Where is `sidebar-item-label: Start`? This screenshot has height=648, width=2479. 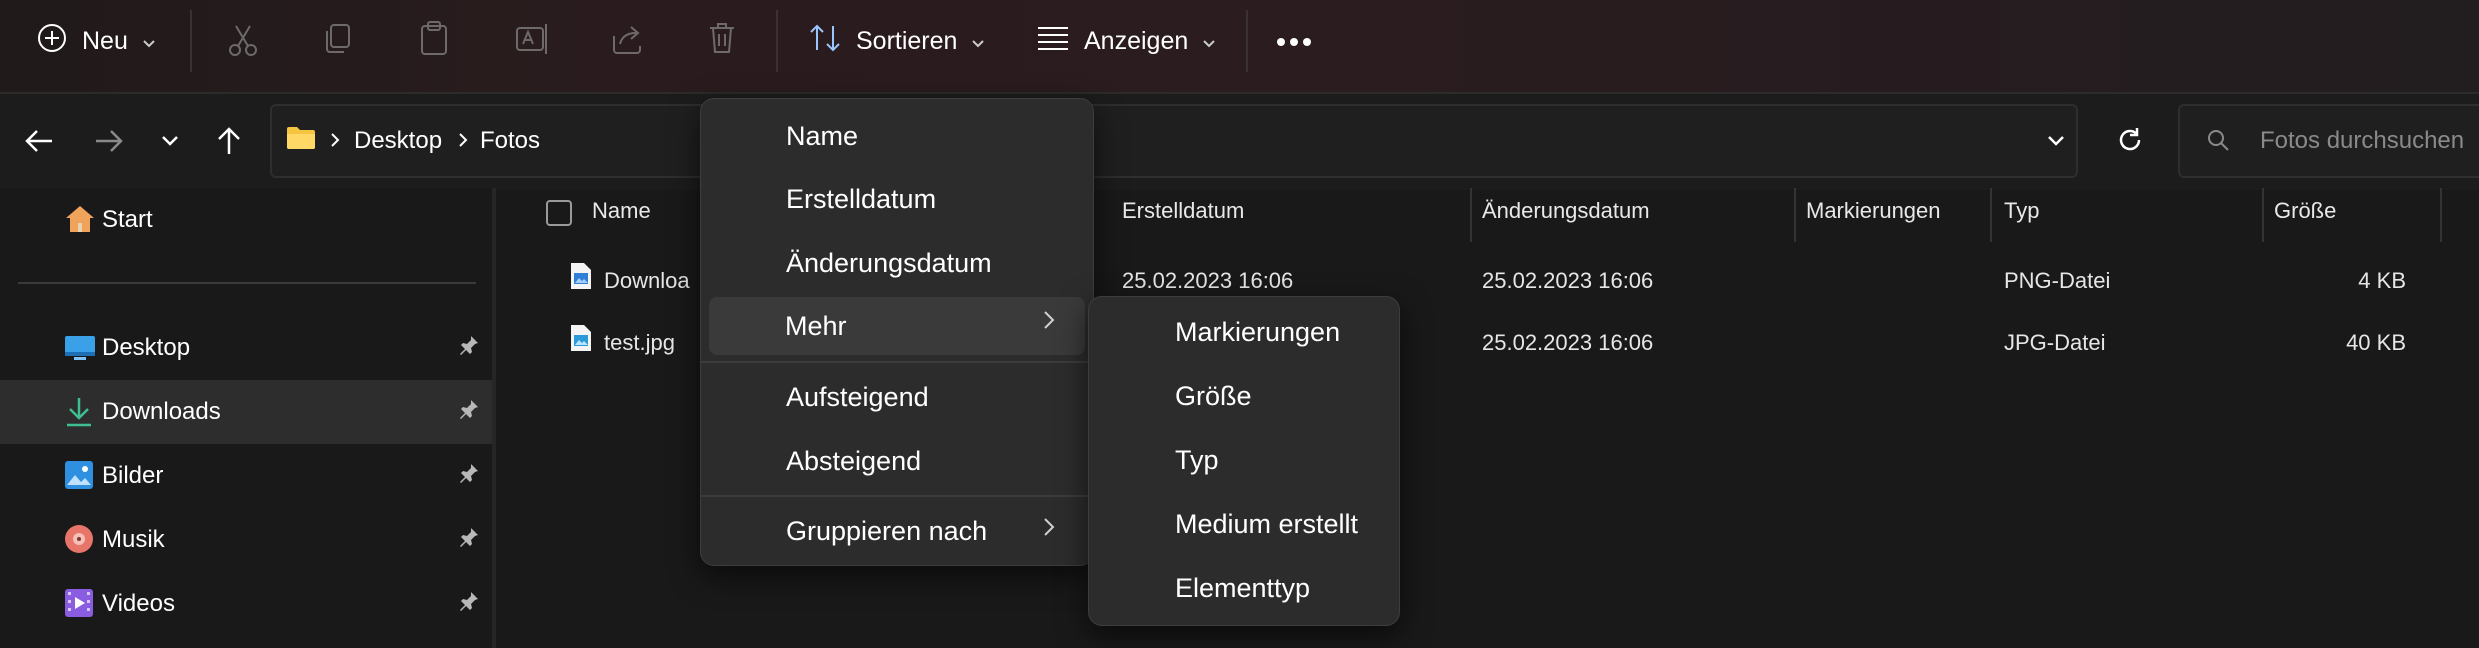
sidebar-item-label: Start is located at coordinates (127, 219).